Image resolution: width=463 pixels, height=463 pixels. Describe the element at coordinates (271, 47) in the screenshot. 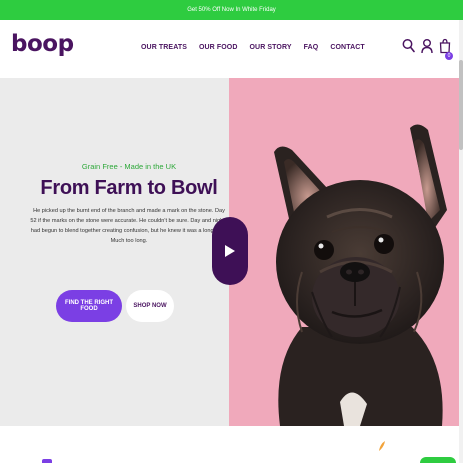

I see `nav-item-our-story: OUR STORY` at that location.